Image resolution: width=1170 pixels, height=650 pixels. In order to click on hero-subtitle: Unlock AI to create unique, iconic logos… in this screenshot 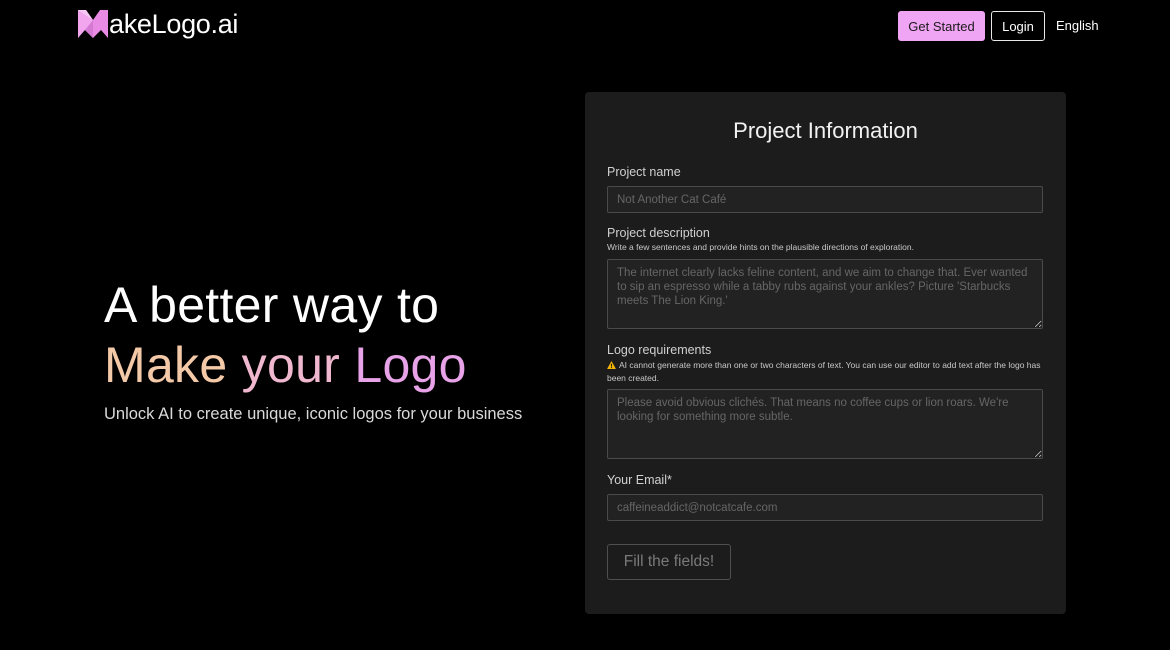, I will do `click(313, 414)`.